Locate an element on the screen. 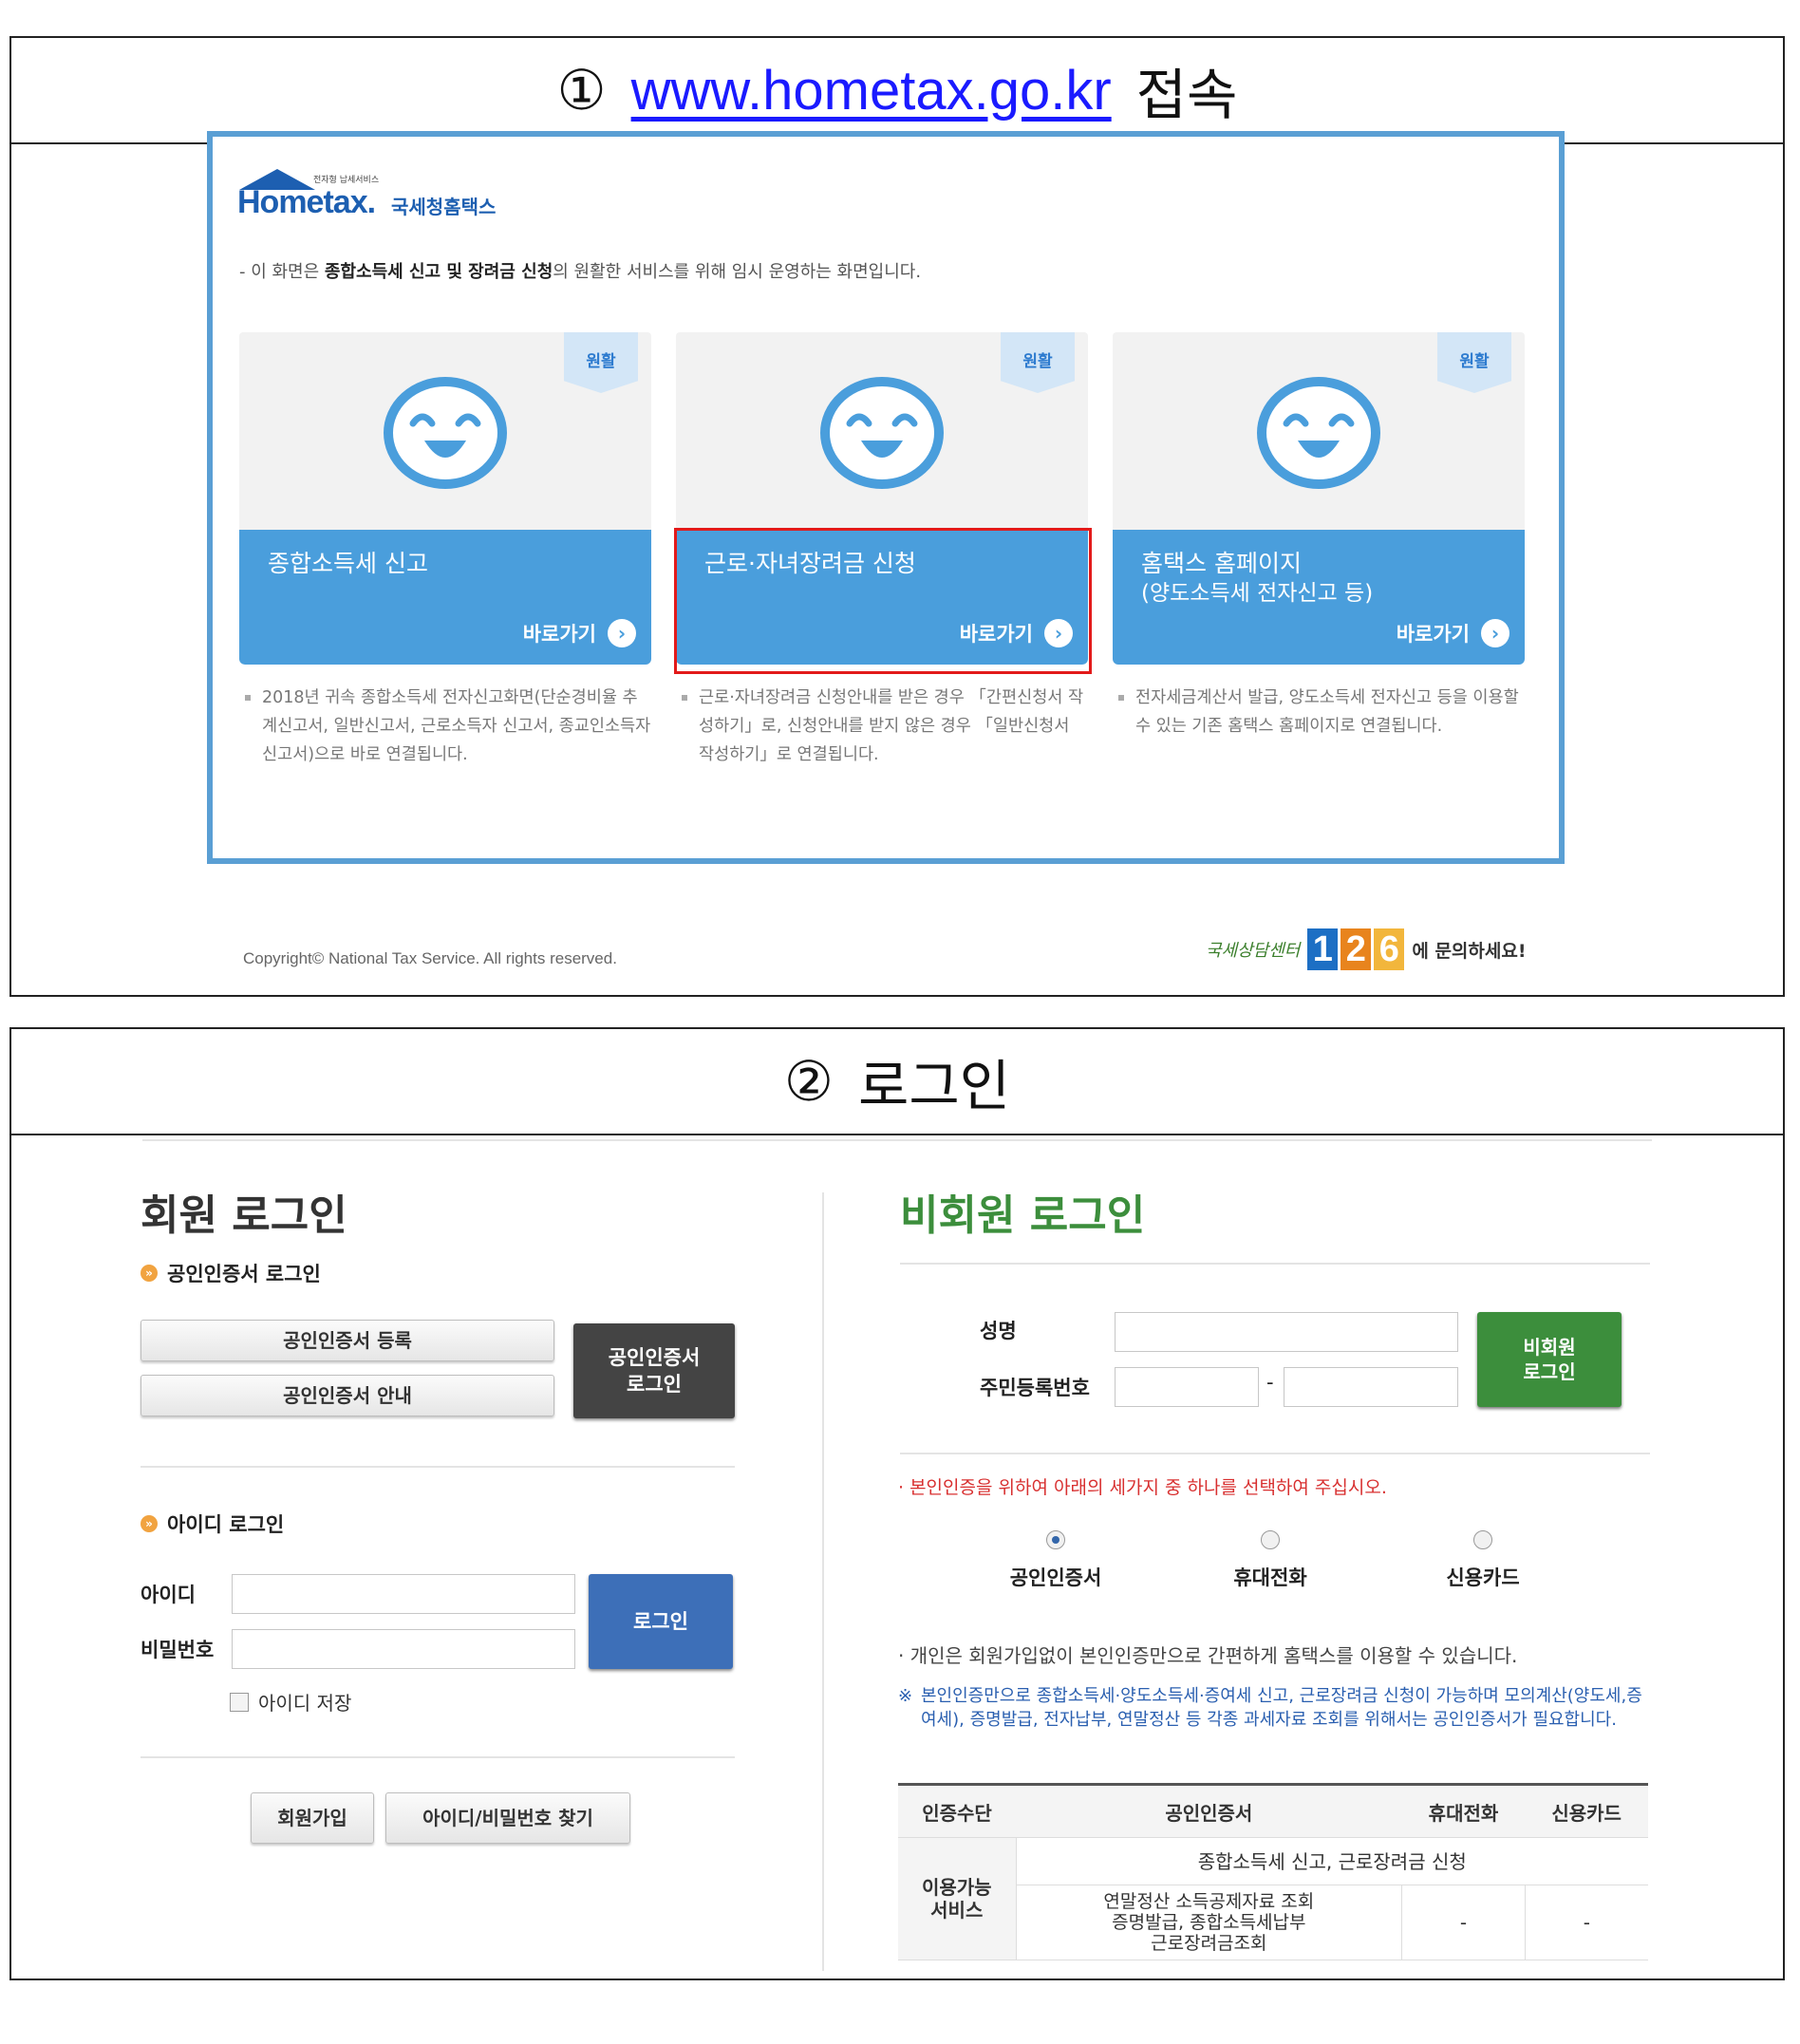 This screenshot has height=2044, width=1800. hometax-url-link: www.hometax.go.kr is located at coordinates (871, 90).